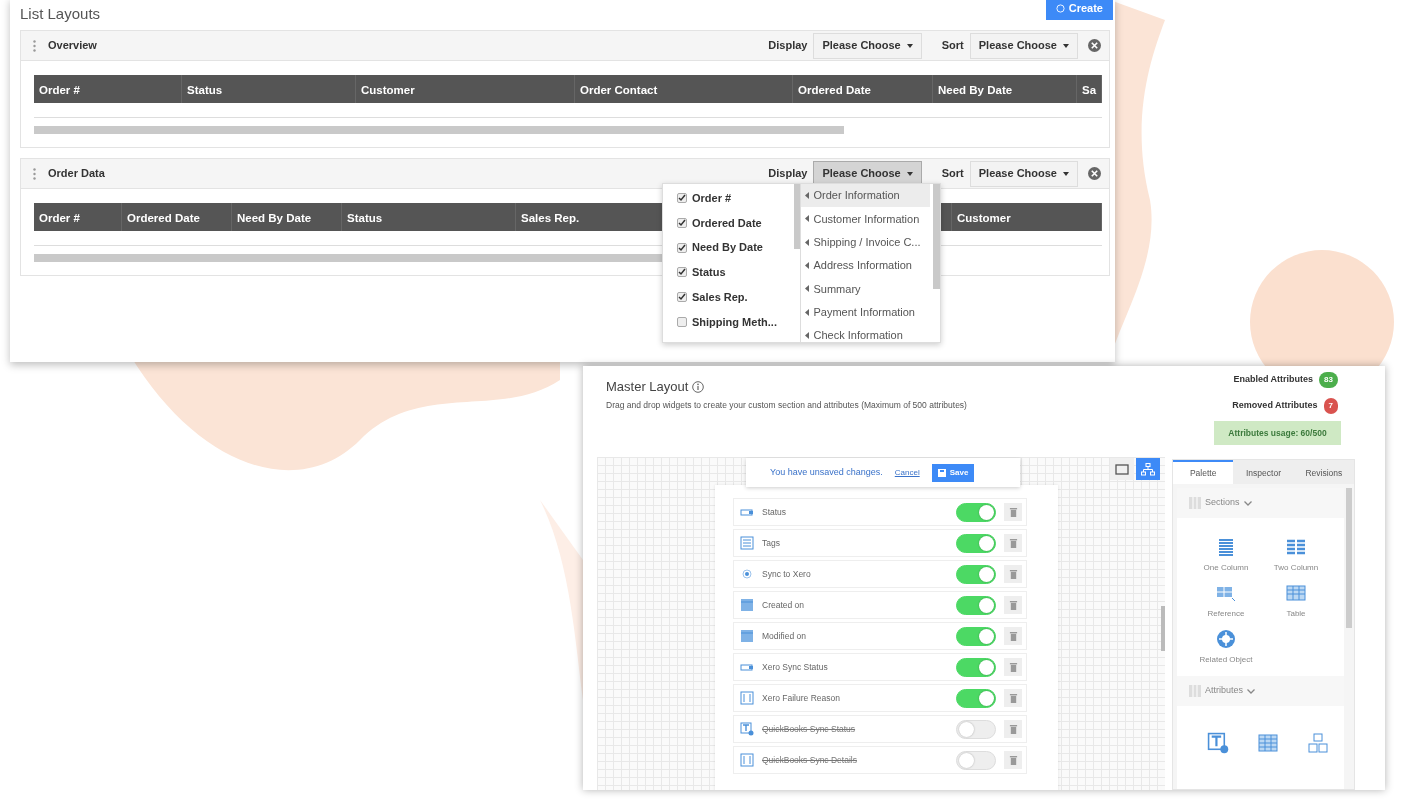 This screenshot has width=1423, height=800. I want to click on field-label: Tags, so click(771, 543).